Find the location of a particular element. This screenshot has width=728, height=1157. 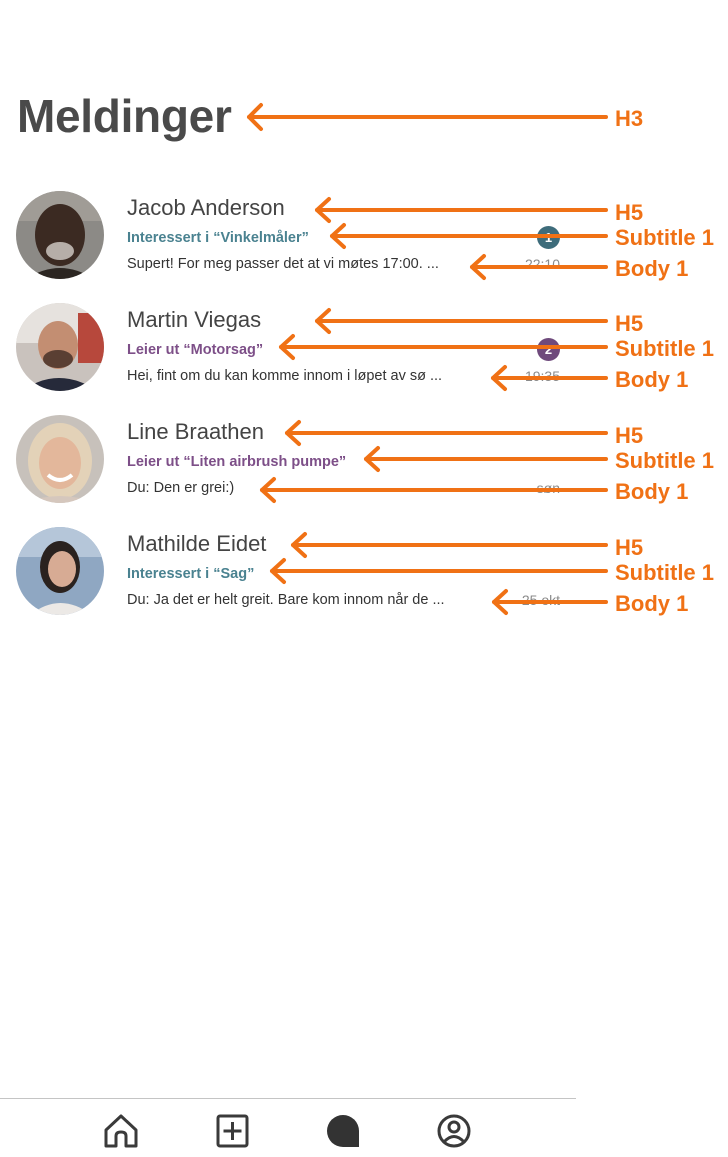

listing-subtitle: Interessert i “Vinkelmåler” is located at coordinates (218, 238).